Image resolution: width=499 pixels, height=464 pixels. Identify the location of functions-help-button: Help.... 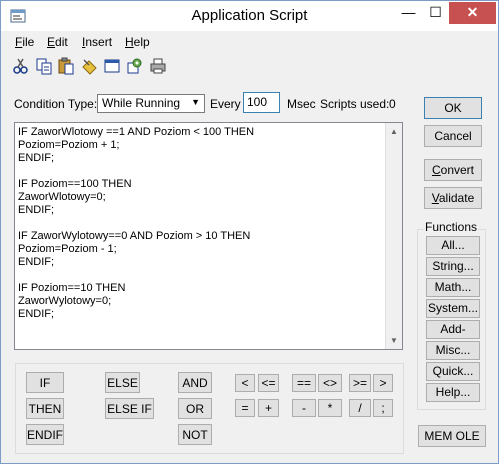
(453, 392).